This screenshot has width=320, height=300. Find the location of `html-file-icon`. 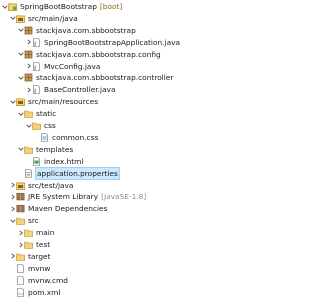

html-file-icon is located at coordinates (36, 161).